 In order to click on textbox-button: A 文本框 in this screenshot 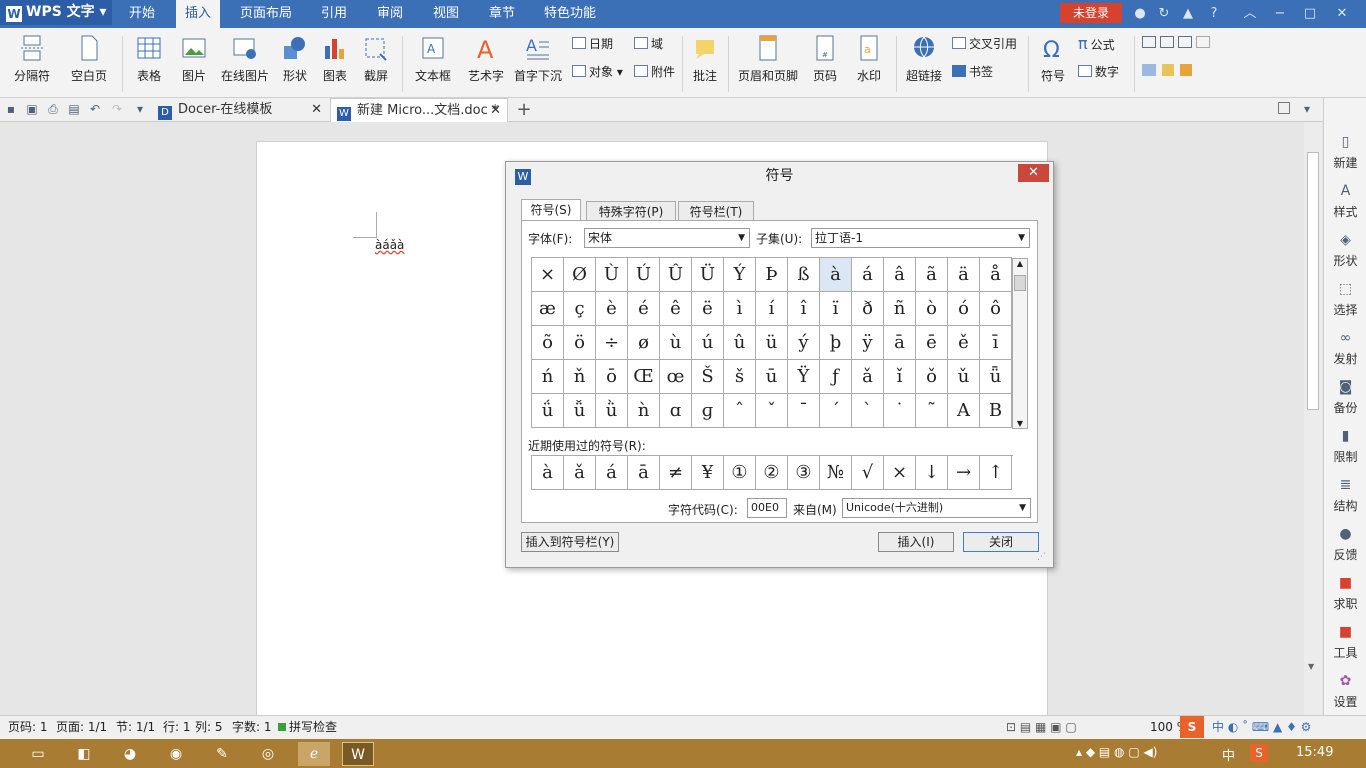, I will do `click(433, 64)`.